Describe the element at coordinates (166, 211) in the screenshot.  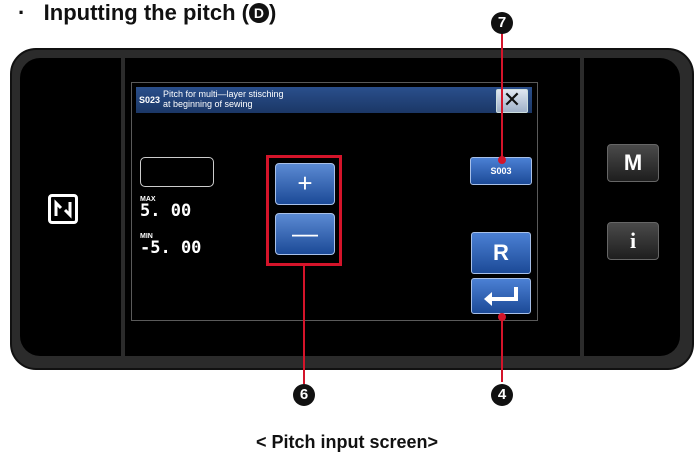
I see `max-value: 5. 00` at that location.